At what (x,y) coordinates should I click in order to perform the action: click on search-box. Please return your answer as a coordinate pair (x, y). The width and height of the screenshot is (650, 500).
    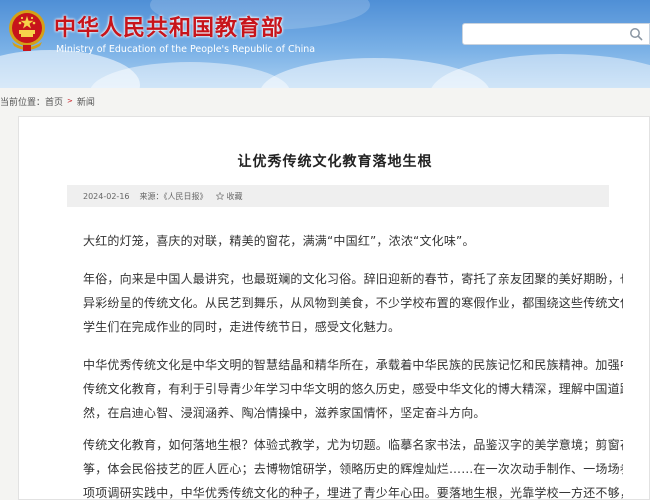
    Looking at the image, I should click on (556, 34).